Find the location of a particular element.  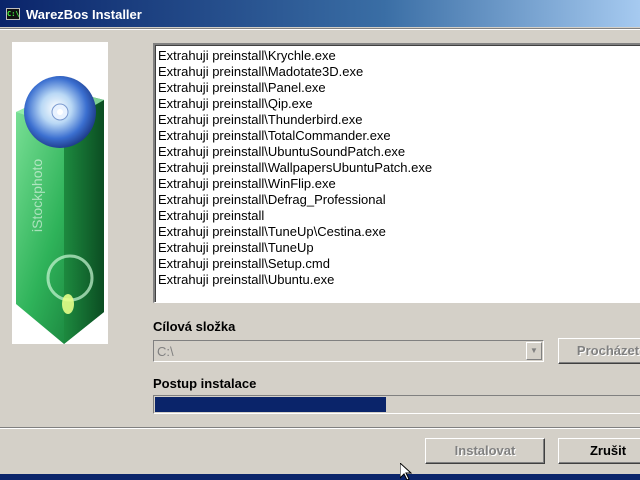

window-title: WarezBos Installer is located at coordinates (84, 14).